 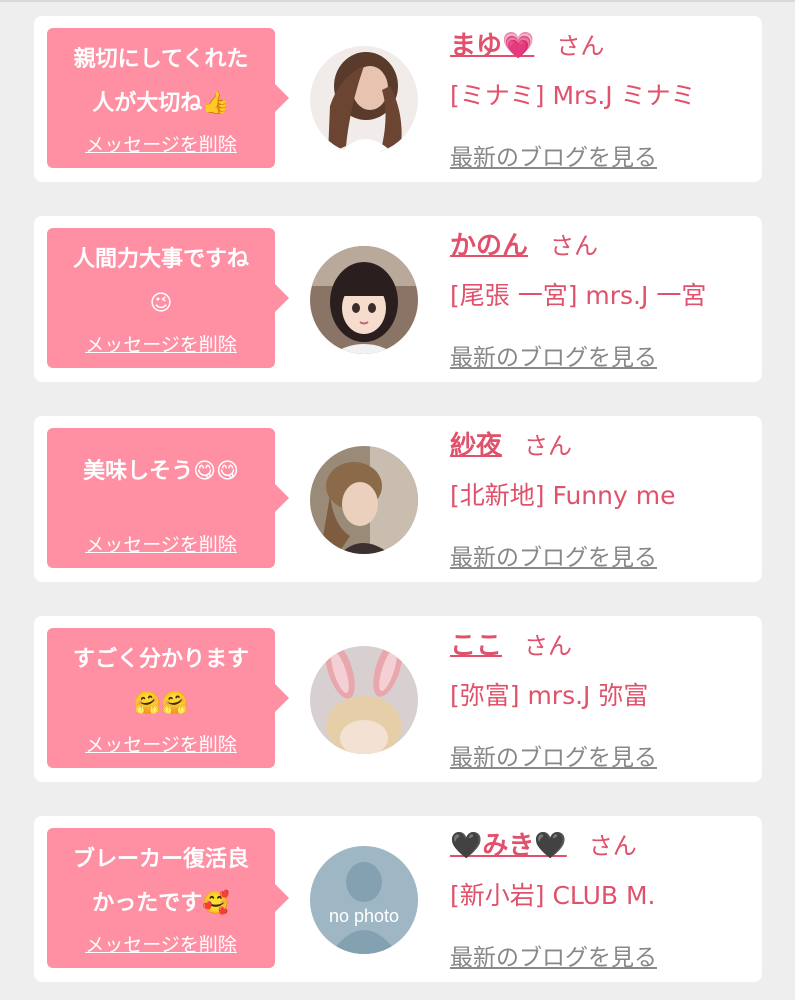 What do you see at coordinates (364, 700) in the screenshot?
I see `bunny-ears-photo-icon` at bounding box center [364, 700].